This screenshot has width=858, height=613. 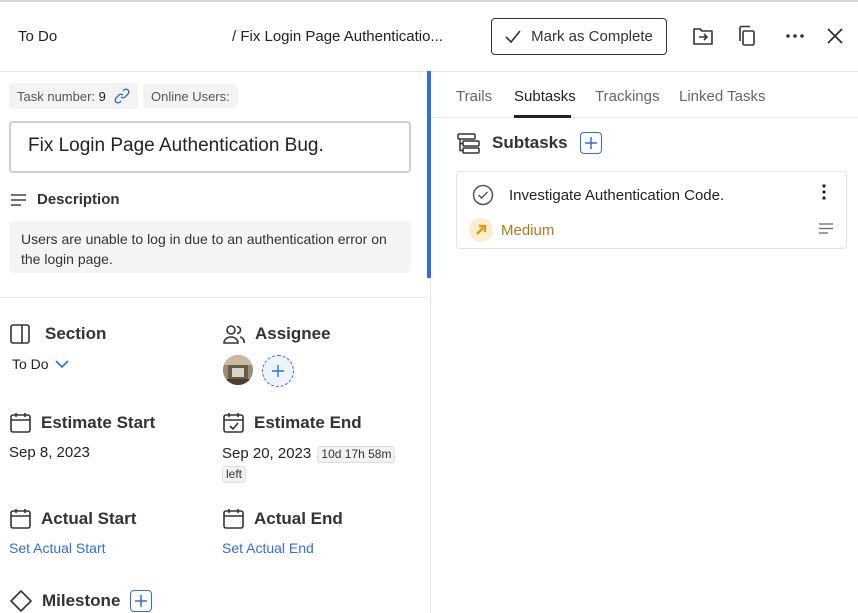 I want to click on actual-end-label: Actual End, so click(x=298, y=518).